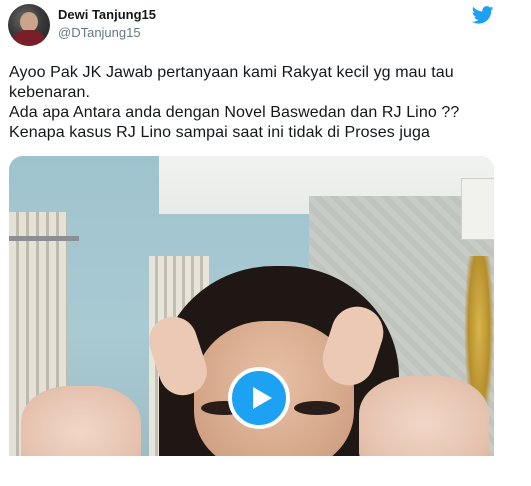  What do you see at coordinates (29, 22) in the screenshot?
I see `avatar-face` at bounding box center [29, 22].